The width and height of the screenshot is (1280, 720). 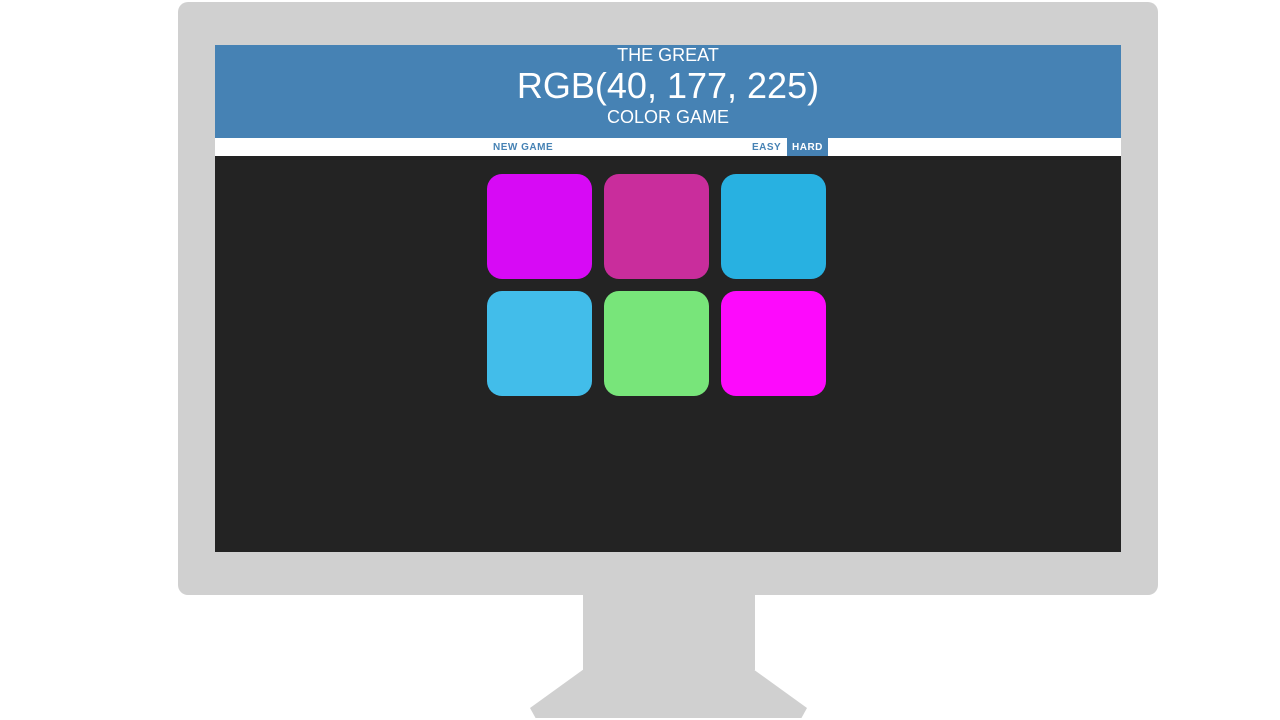 I want to click on game-header: THE GREAT RGB(40, 177, 225) COLOR GAME, so click(x=668, y=91).